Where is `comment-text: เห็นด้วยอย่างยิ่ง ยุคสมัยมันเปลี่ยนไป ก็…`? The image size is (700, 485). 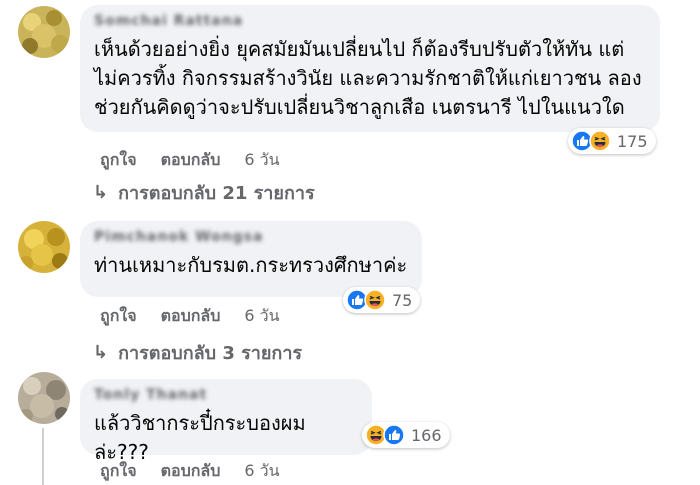
comment-text: เห็นด้วยอย่างยิ่ง ยุคสมัยมันเปลี่ยนไป ก็… is located at coordinates (368, 78).